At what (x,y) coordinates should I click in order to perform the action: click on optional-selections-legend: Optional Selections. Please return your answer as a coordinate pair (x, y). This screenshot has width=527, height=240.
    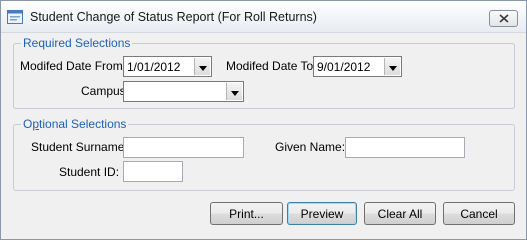
    Looking at the image, I should click on (75, 124).